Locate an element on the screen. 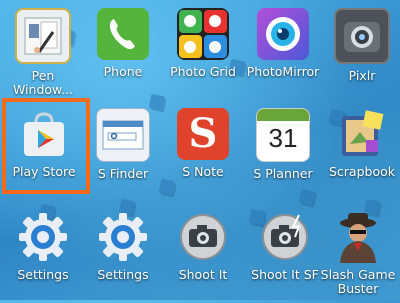  s-note-icon: S is located at coordinates (203, 134).